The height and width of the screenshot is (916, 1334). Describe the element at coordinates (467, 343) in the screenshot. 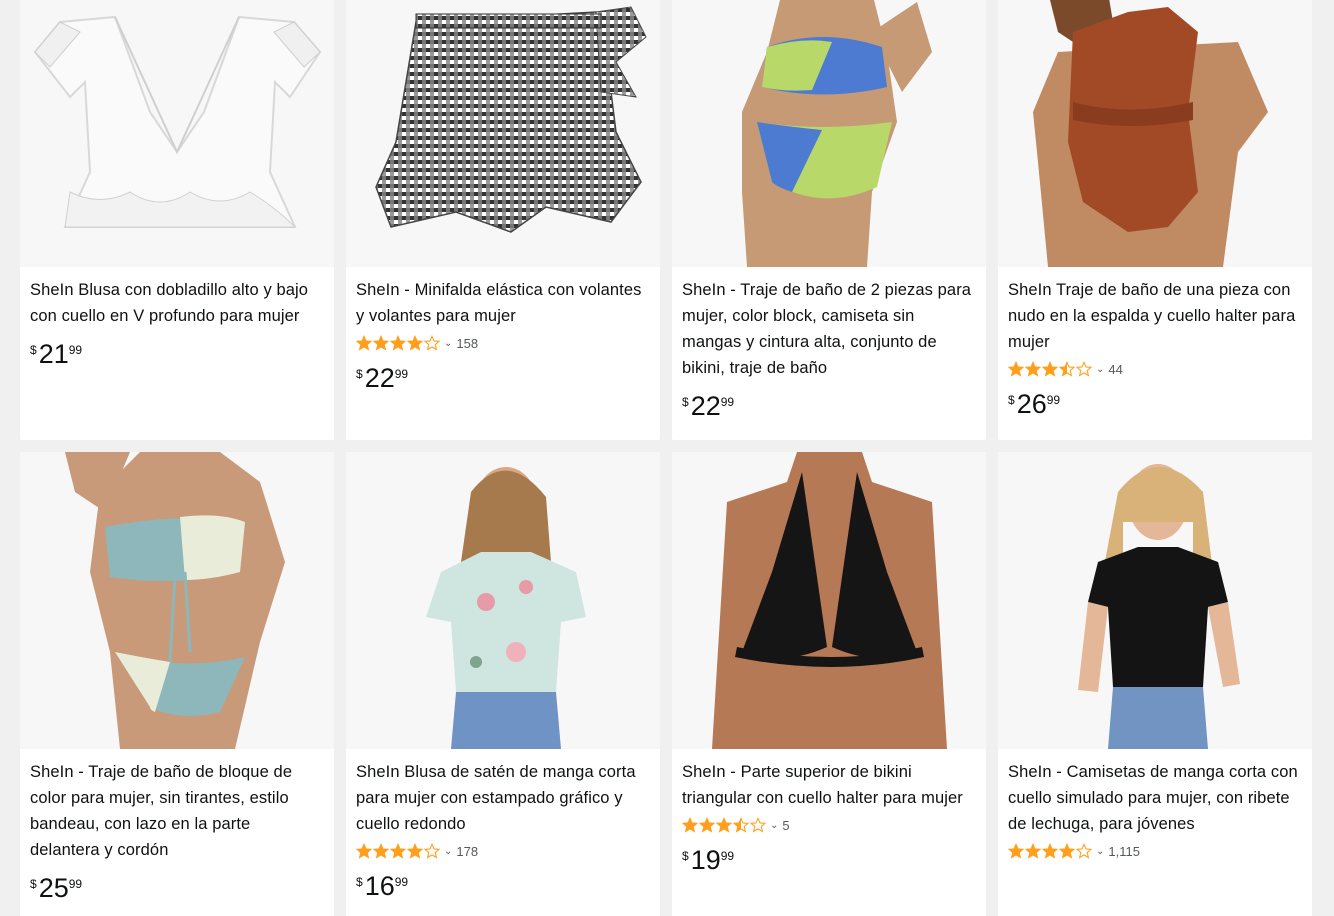

I see `review-count: 158` at that location.